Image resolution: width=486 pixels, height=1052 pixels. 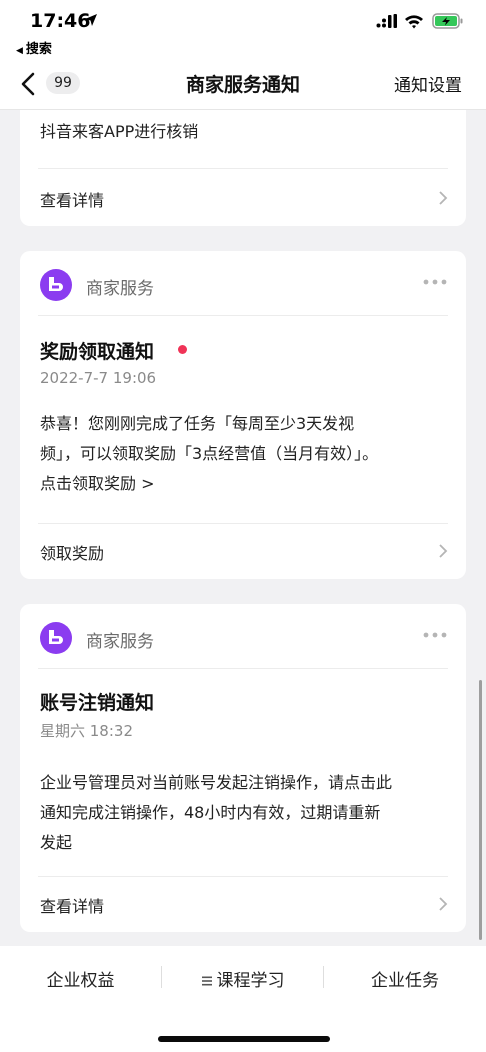 I want to click on home-indicator, so click(x=244, y=1039).